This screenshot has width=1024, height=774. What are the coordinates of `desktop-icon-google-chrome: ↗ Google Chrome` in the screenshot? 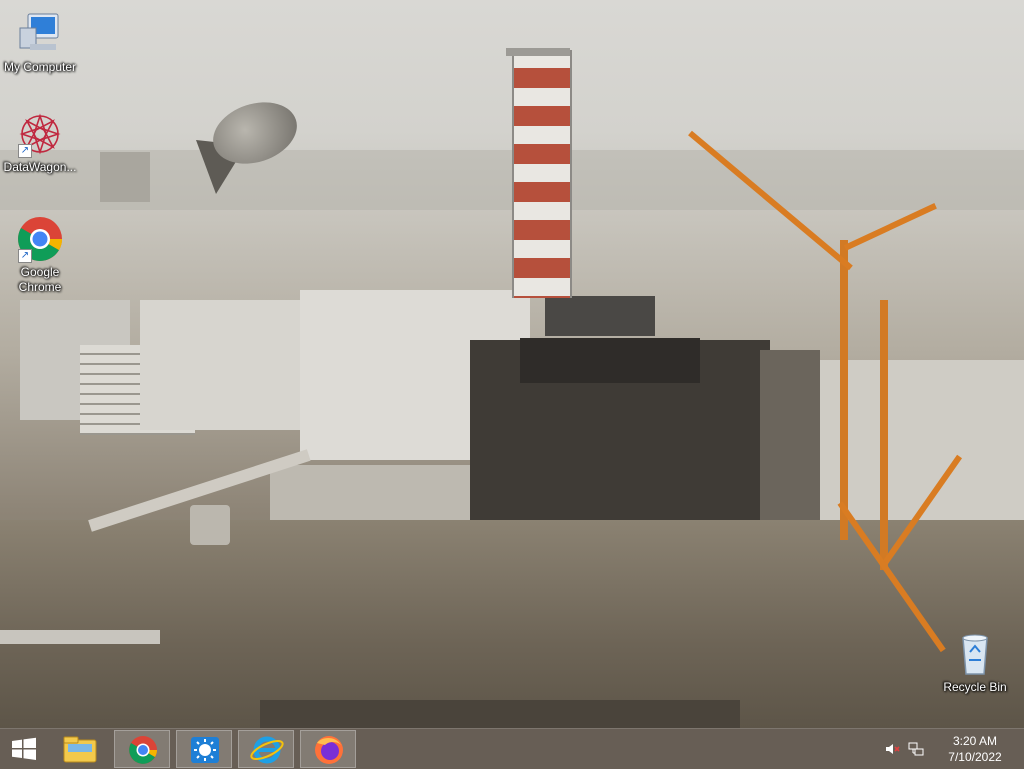 It's located at (40, 255).